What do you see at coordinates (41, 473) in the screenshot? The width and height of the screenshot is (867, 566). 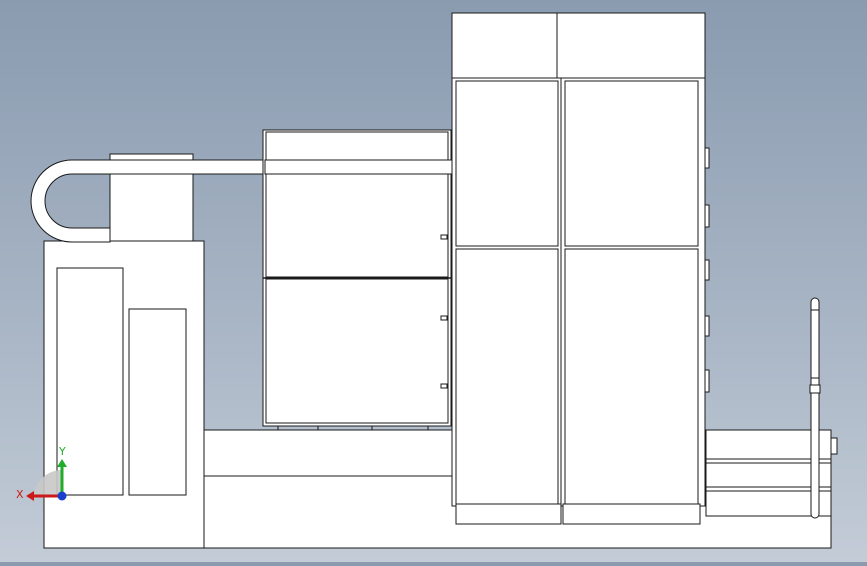 I see `coordinate-triad: X Y` at bounding box center [41, 473].